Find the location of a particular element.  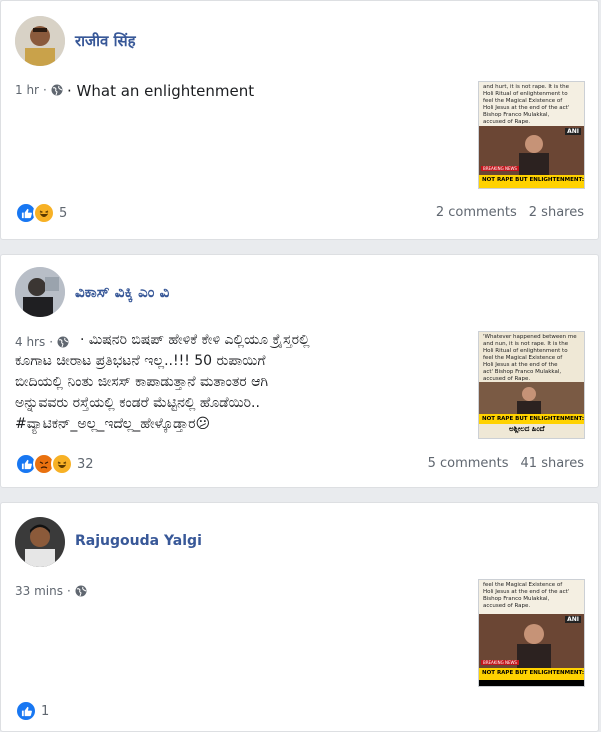

post-text-line: #ವ್ಯಾಟಿಕನ್_ಅಲ್ಲ_ಇದೆಲ್ಲ_ಹೇಳ್ಕೊಡ್ತಾರ😕 is located at coordinates (113, 424).